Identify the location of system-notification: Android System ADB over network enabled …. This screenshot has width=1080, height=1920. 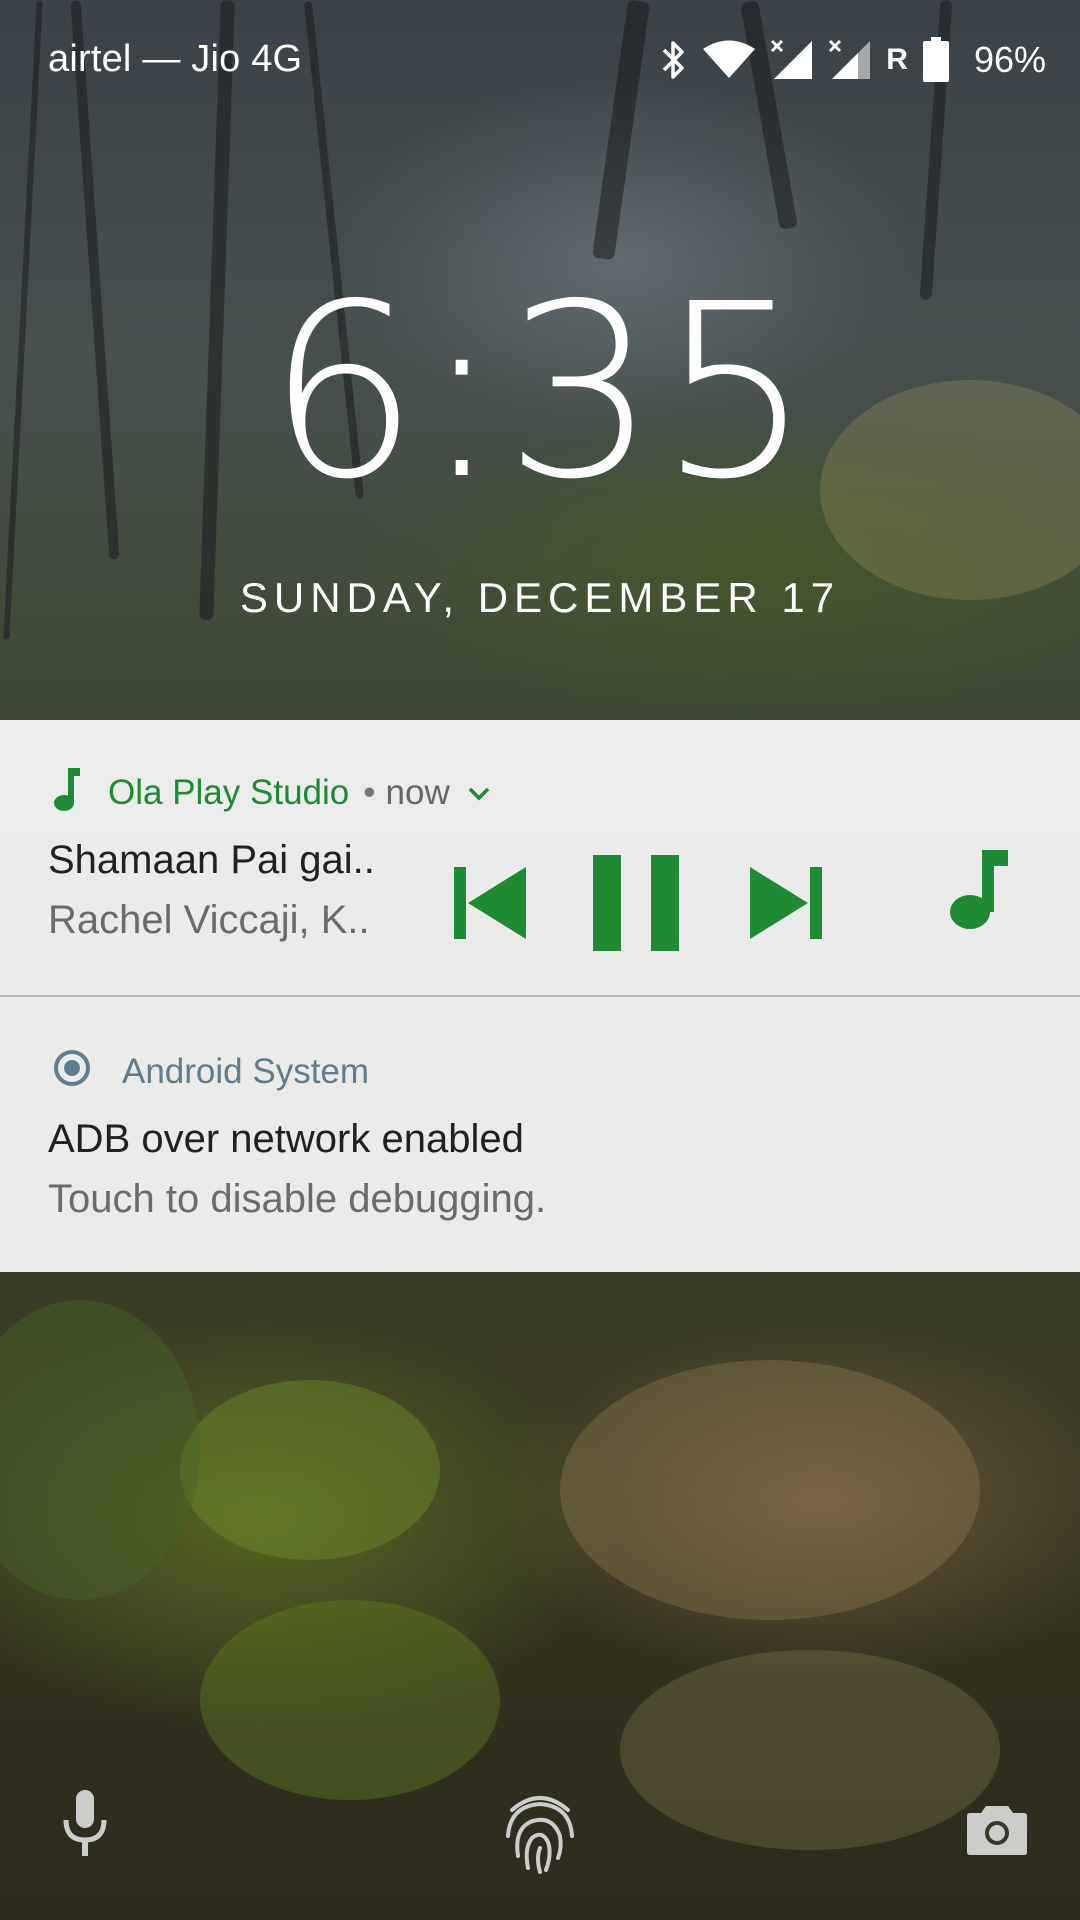
(540, 1134).